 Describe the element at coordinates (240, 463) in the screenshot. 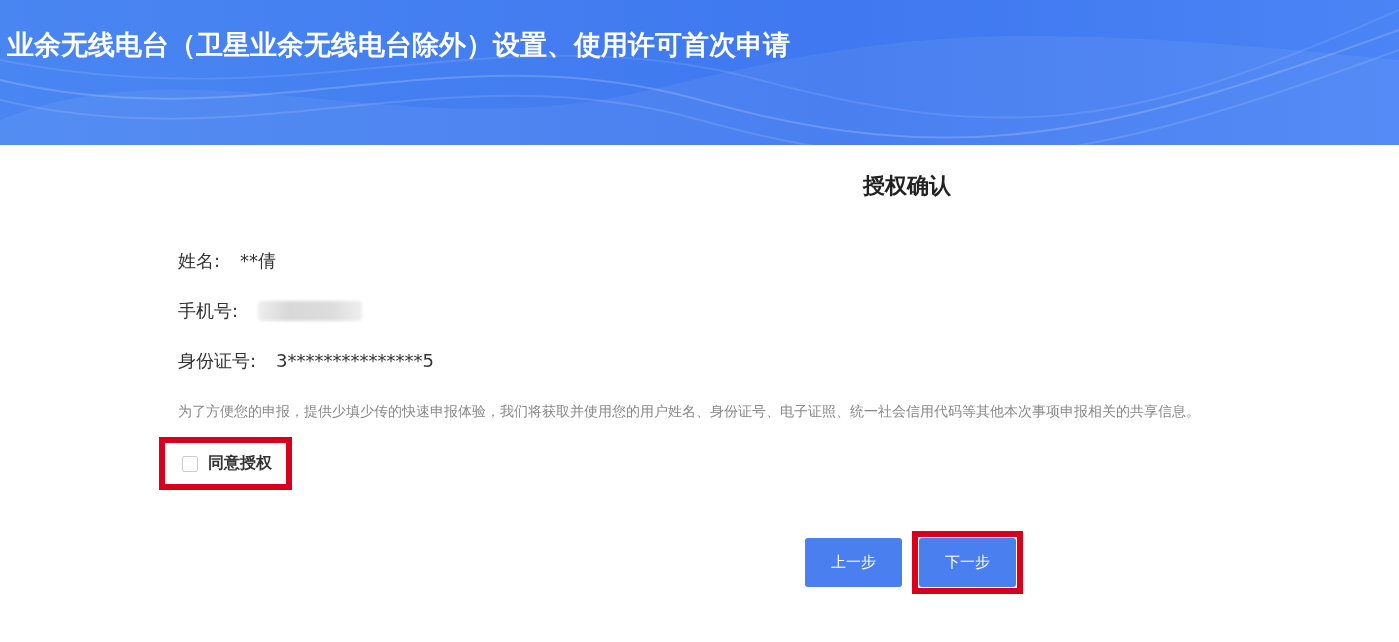

I see `checkbox-label: 同意授权` at that location.